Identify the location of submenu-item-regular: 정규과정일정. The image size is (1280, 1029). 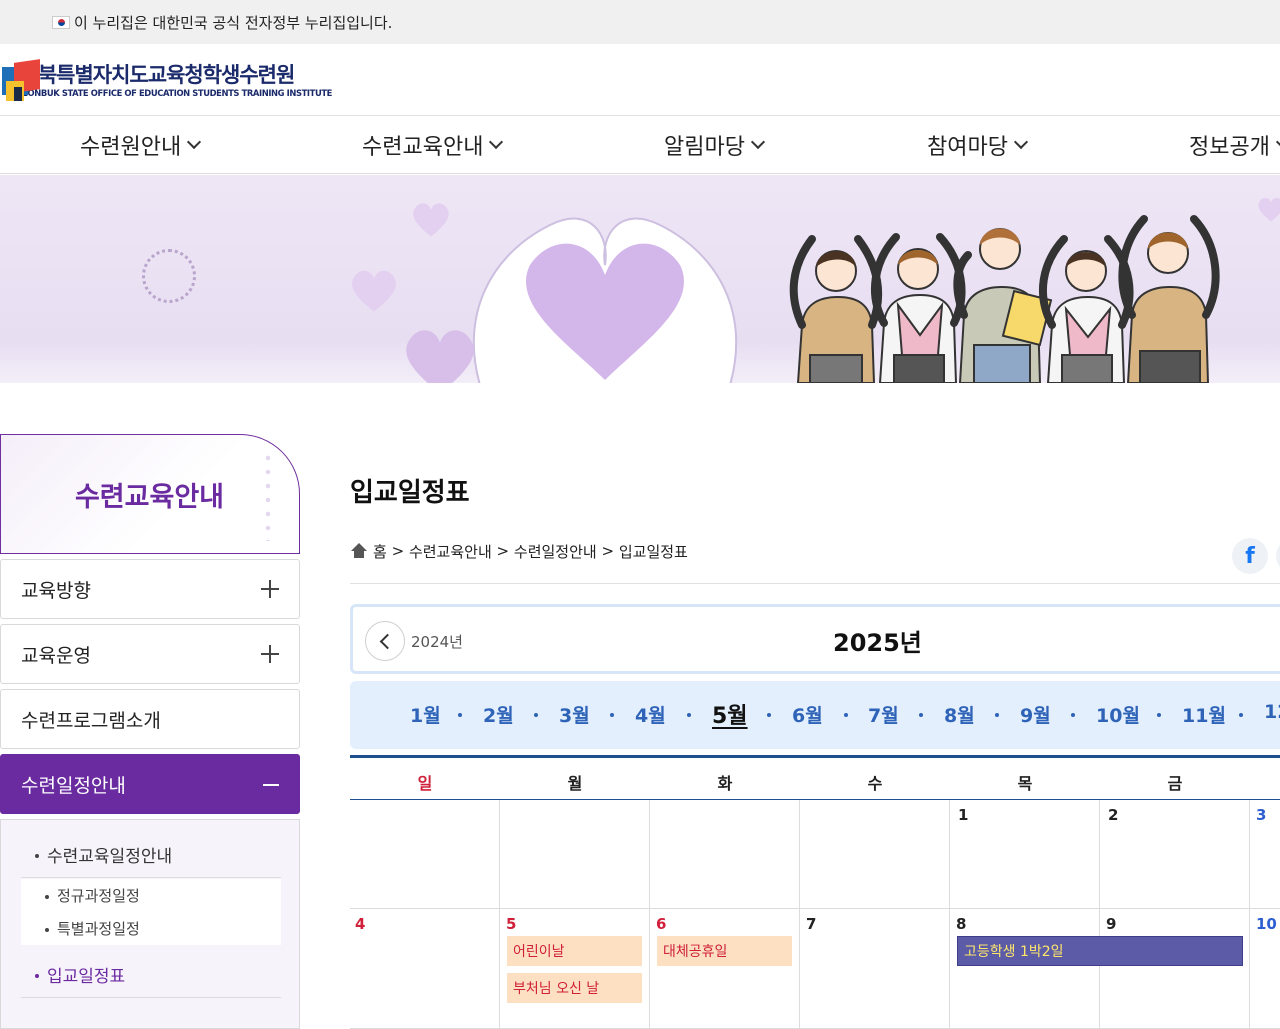
(151, 895).